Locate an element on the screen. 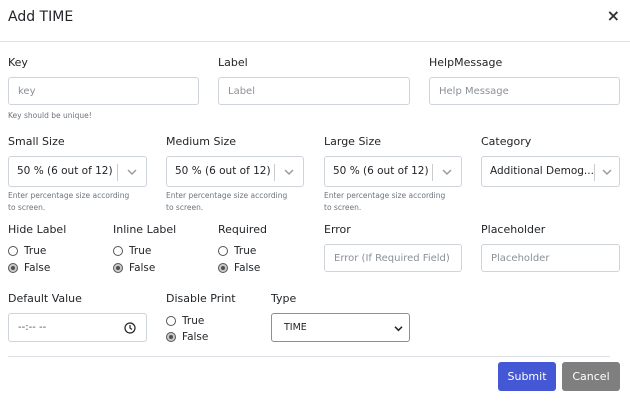 This screenshot has width=630, height=402. medium-size-select: 50 % (6 out of 12) is located at coordinates (235, 171).